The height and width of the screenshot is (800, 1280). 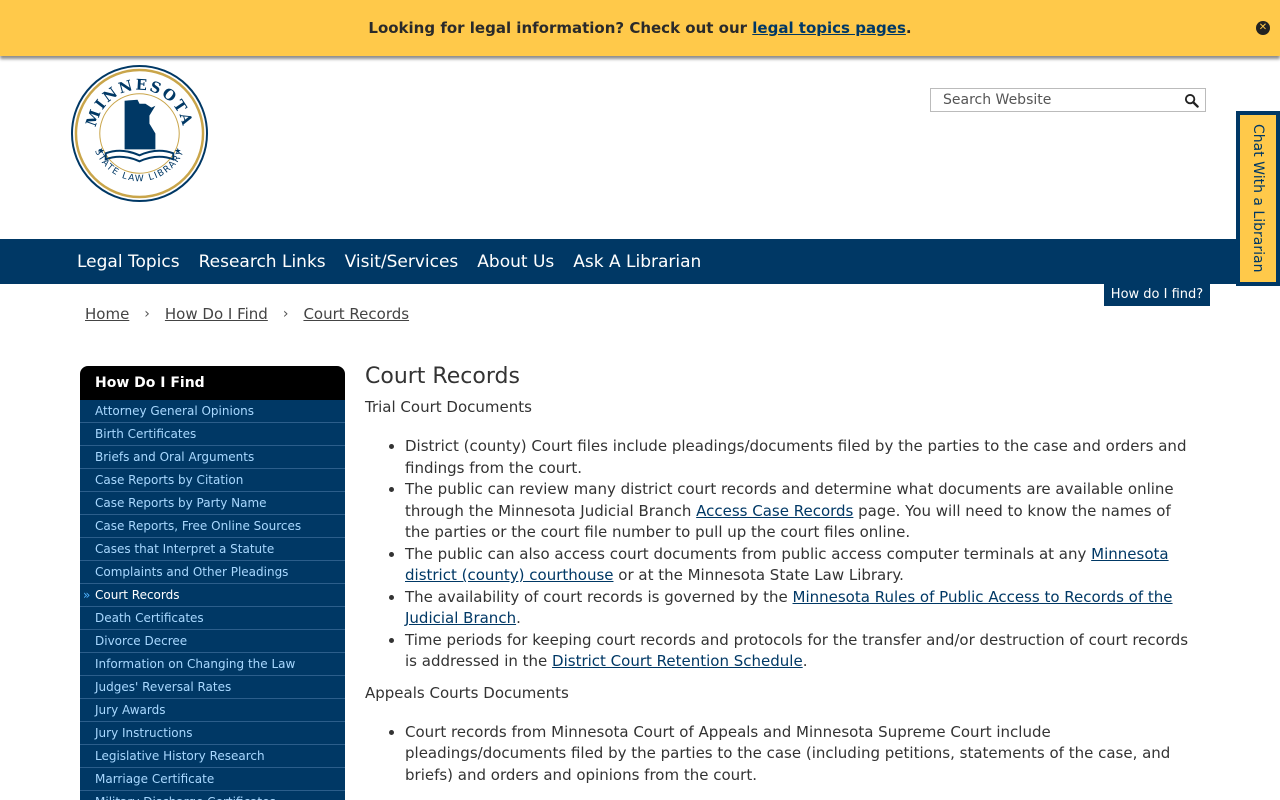 What do you see at coordinates (212, 526) in the screenshot?
I see `sidebar-item-case-reports-free-online: Case Reports, Free Online Sources` at bounding box center [212, 526].